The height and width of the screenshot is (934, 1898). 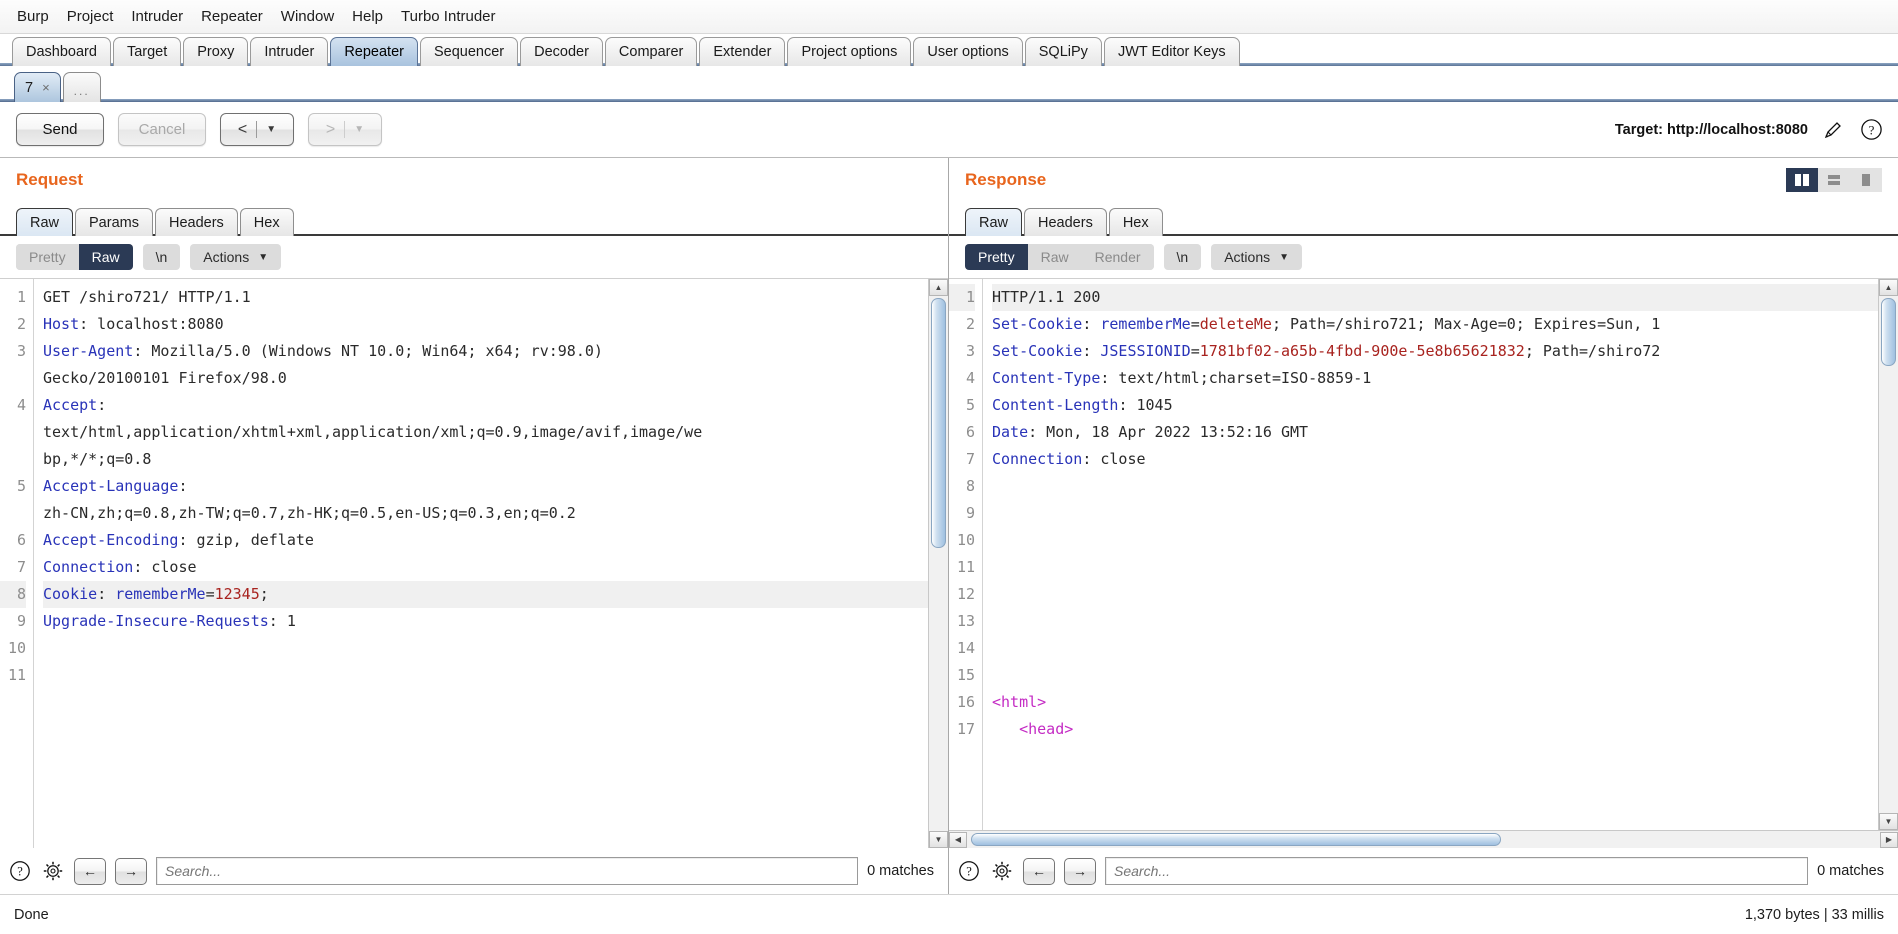 What do you see at coordinates (105, 257) in the screenshot?
I see `request-raw-button: Raw` at bounding box center [105, 257].